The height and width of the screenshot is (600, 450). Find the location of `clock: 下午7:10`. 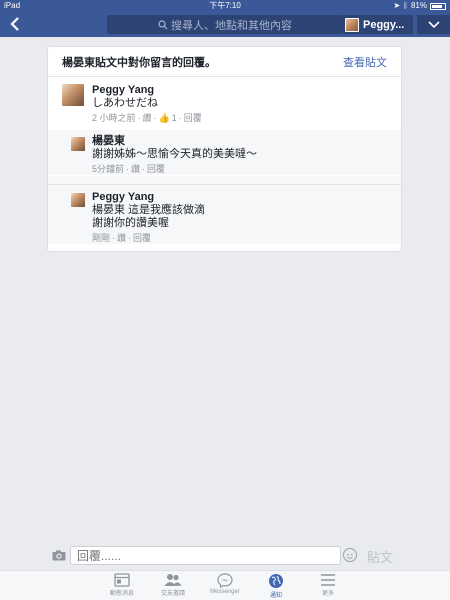

clock: 下午7:10 is located at coordinates (225, 5).